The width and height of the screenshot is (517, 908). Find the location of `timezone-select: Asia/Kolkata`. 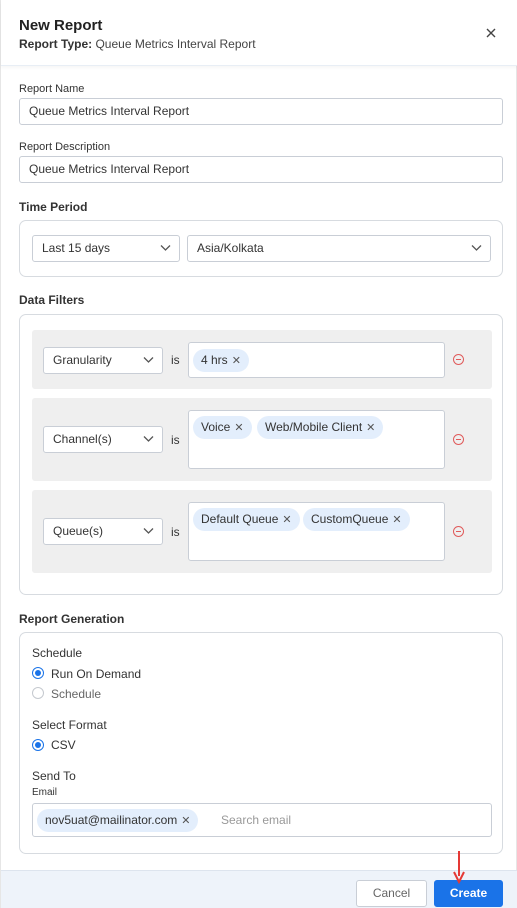

timezone-select: Asia/Kolkata is located at coordinates (339, 248).